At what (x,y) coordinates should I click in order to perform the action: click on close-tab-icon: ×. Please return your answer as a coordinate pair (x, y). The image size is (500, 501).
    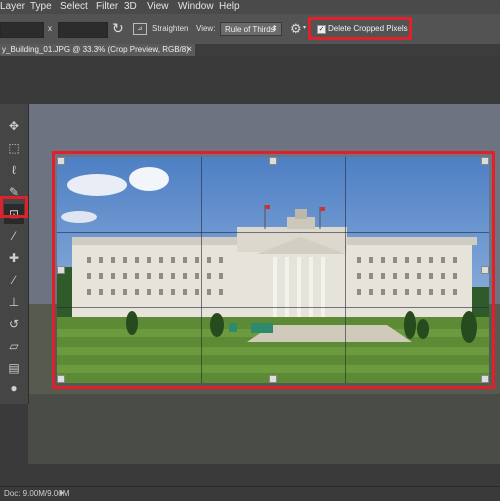
    Looking at the image, I should click on (189, 49).